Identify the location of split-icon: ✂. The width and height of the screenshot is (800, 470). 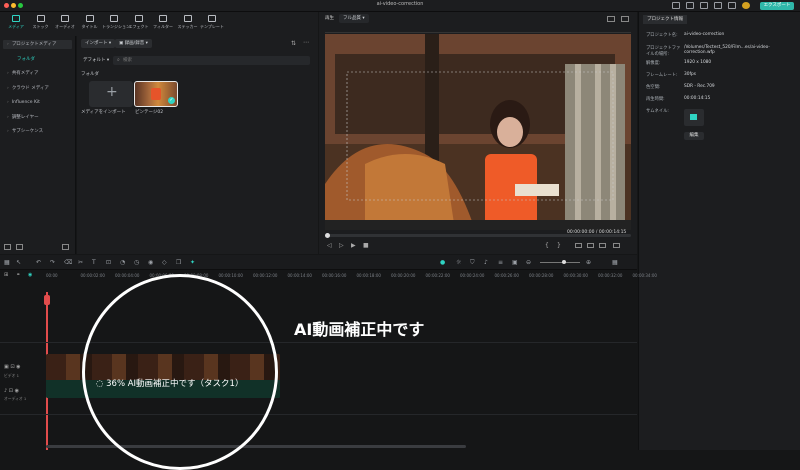
(80, 262).